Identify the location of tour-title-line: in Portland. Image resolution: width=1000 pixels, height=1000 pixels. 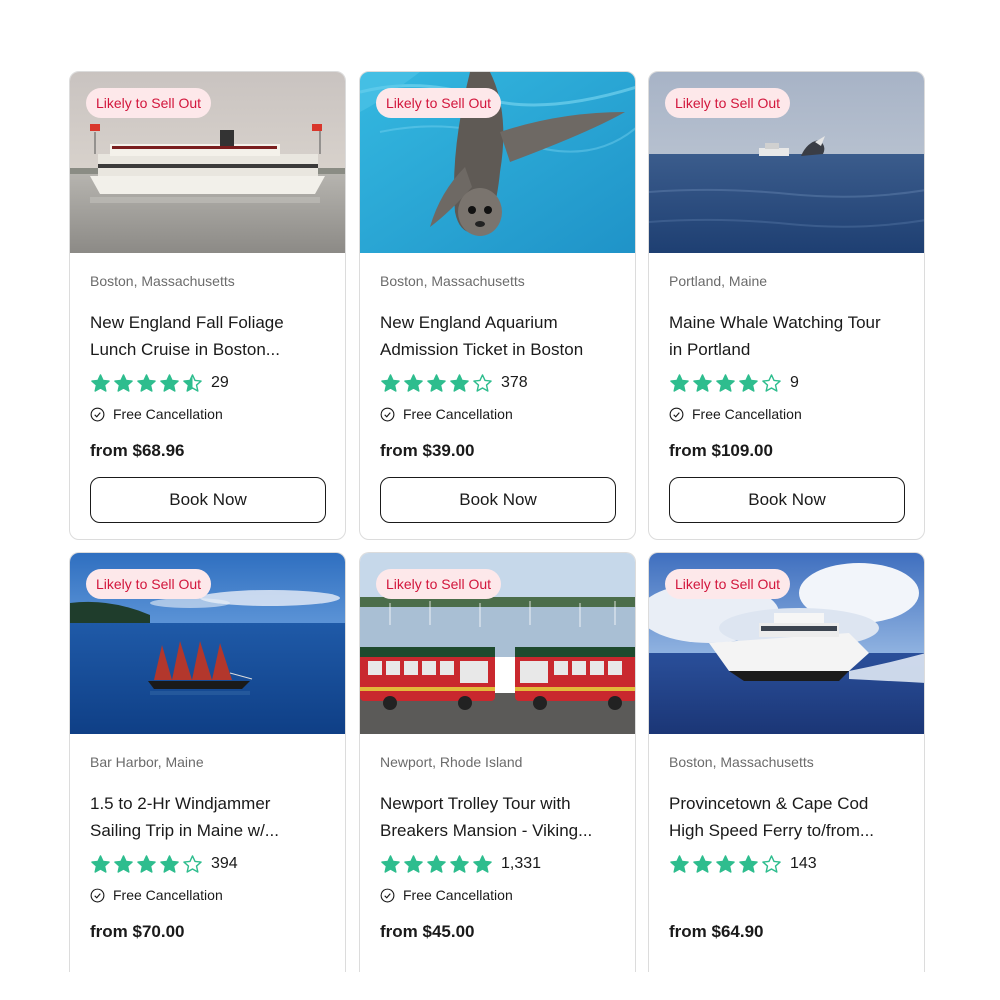
(710, 349).